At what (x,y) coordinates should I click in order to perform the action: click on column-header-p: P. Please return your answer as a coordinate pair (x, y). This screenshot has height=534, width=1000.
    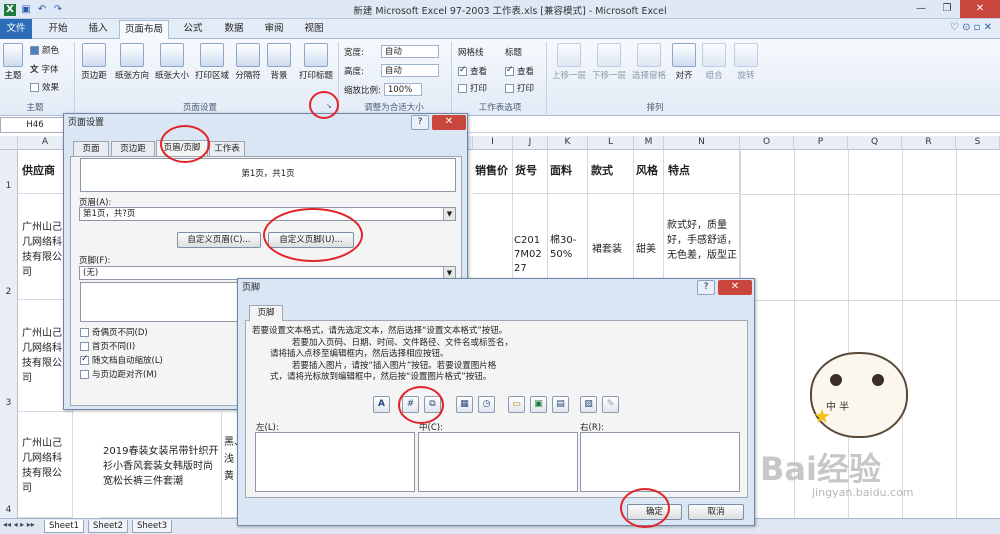
    Looking at the image, I should click on (821, 143).